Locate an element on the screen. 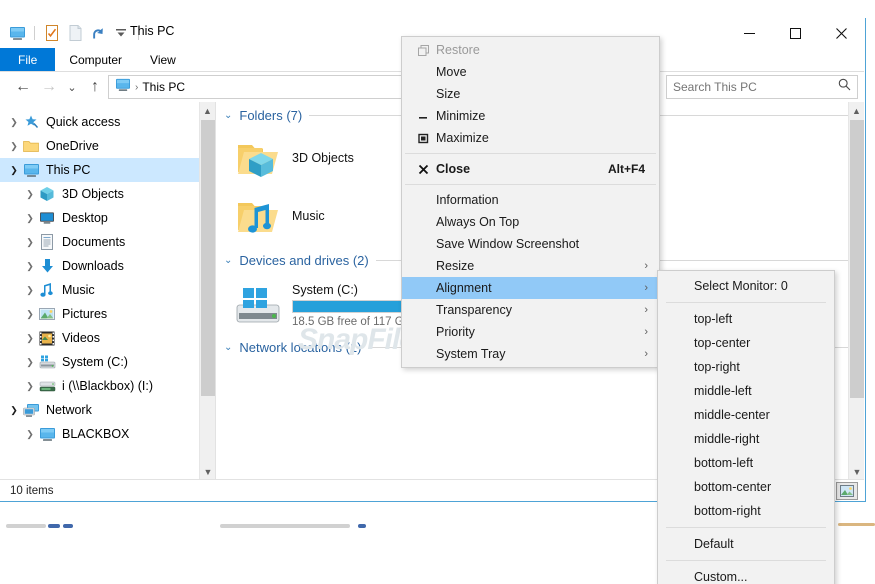 The image size is (875, 584). tree-item-network: ❯ Network is located at coordinates (107, 410).